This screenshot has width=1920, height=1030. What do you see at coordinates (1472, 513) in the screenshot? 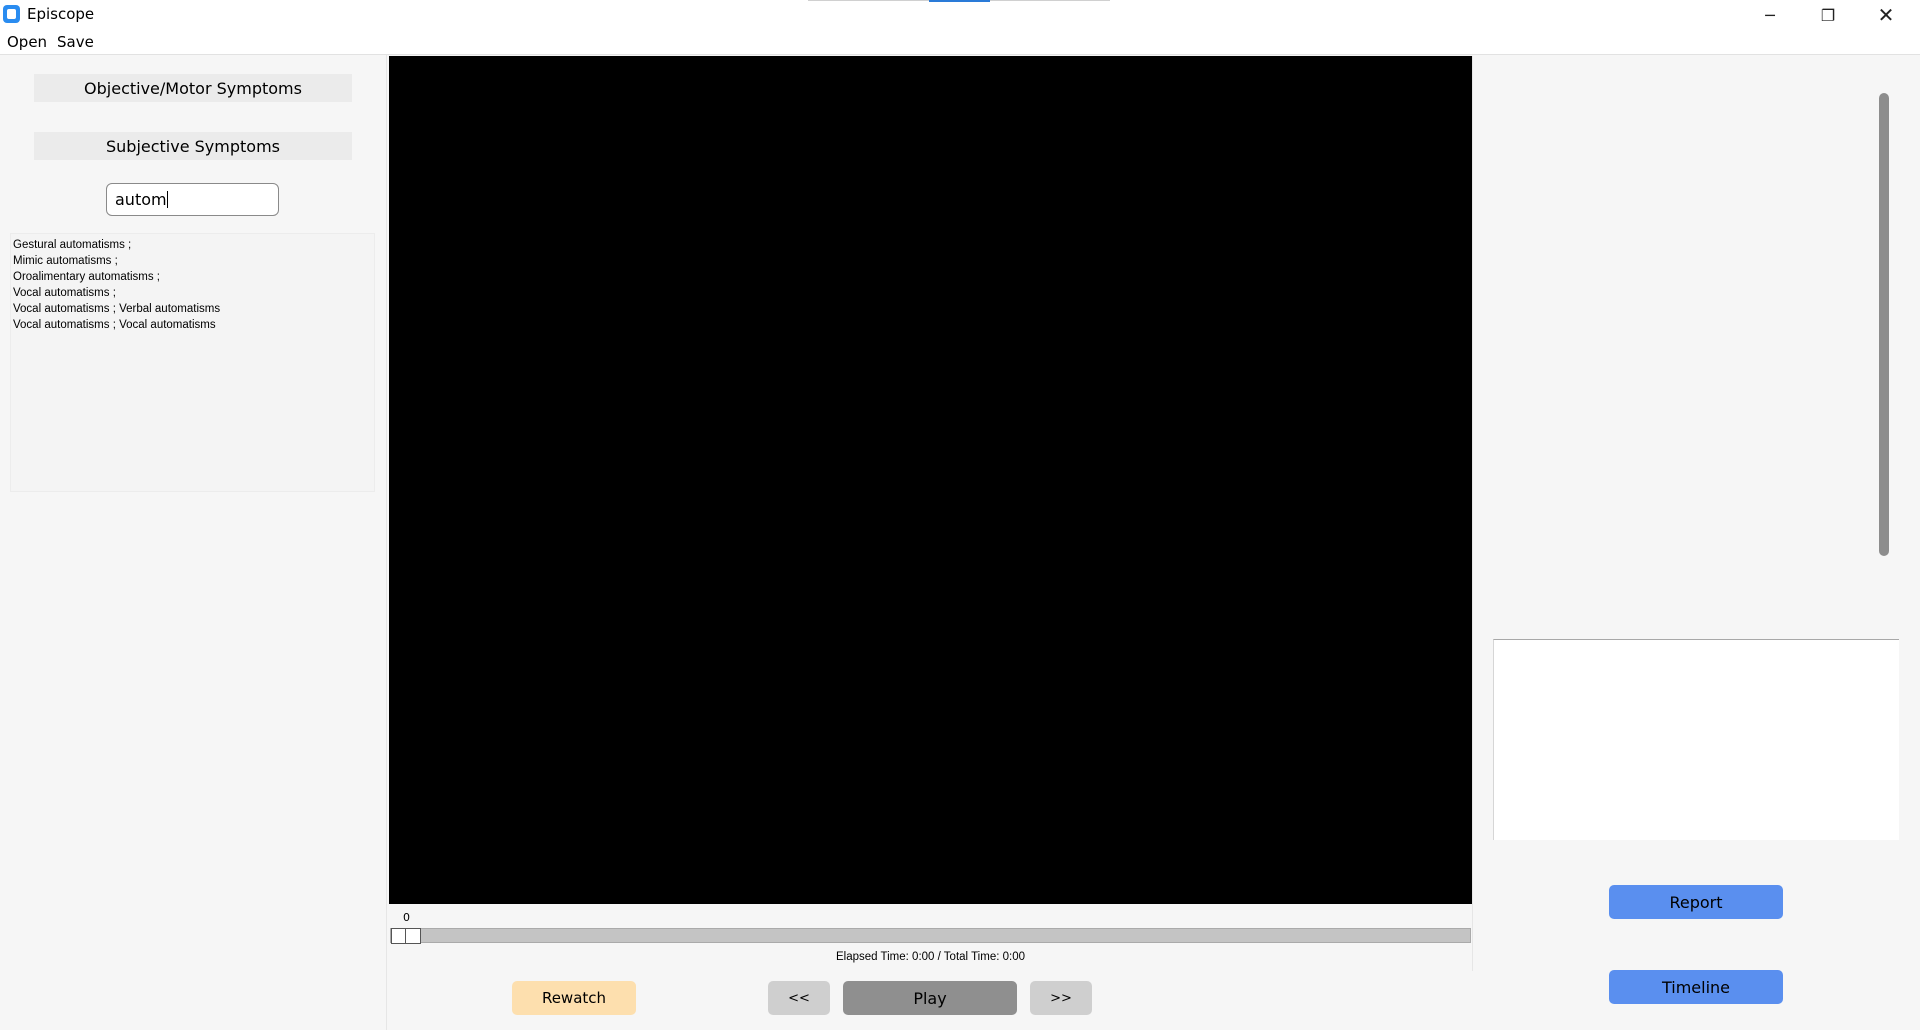
I see `right-panel-divider` at bounding box center [1472, 513].